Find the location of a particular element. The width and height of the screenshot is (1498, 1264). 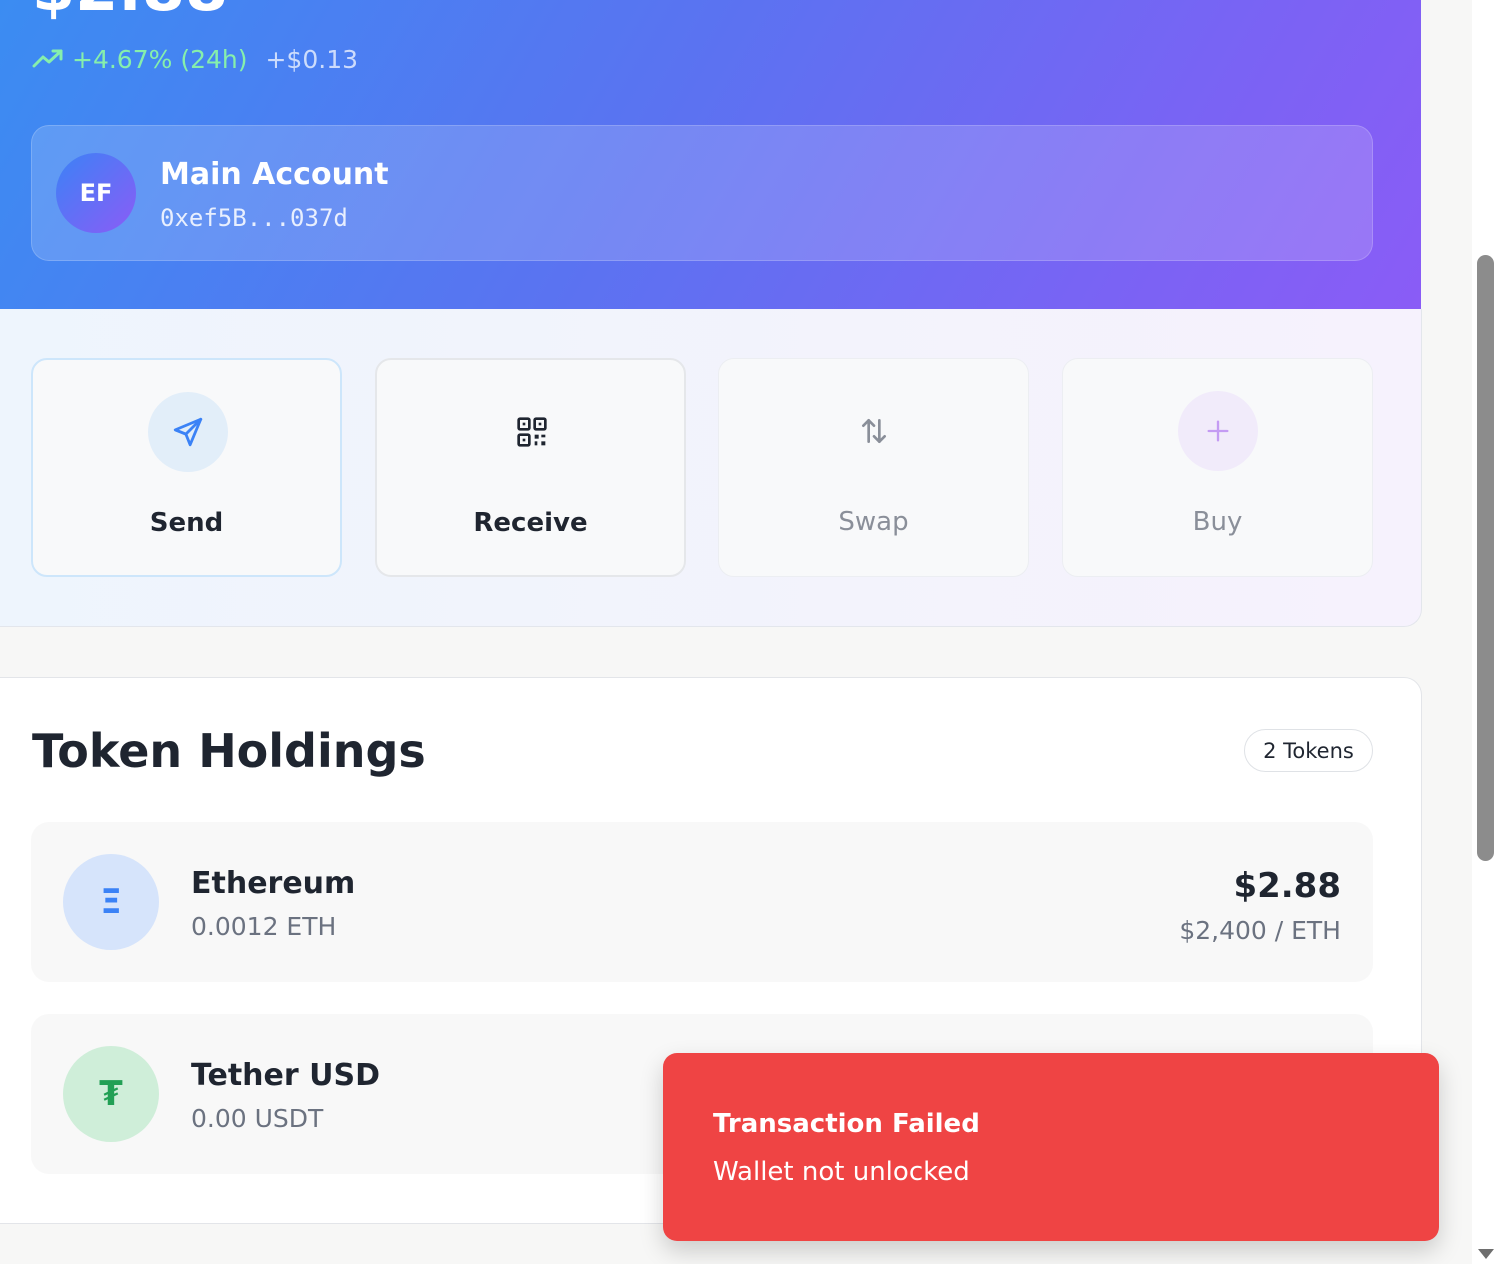

send-button: Send is located at coordinates (186, 467).